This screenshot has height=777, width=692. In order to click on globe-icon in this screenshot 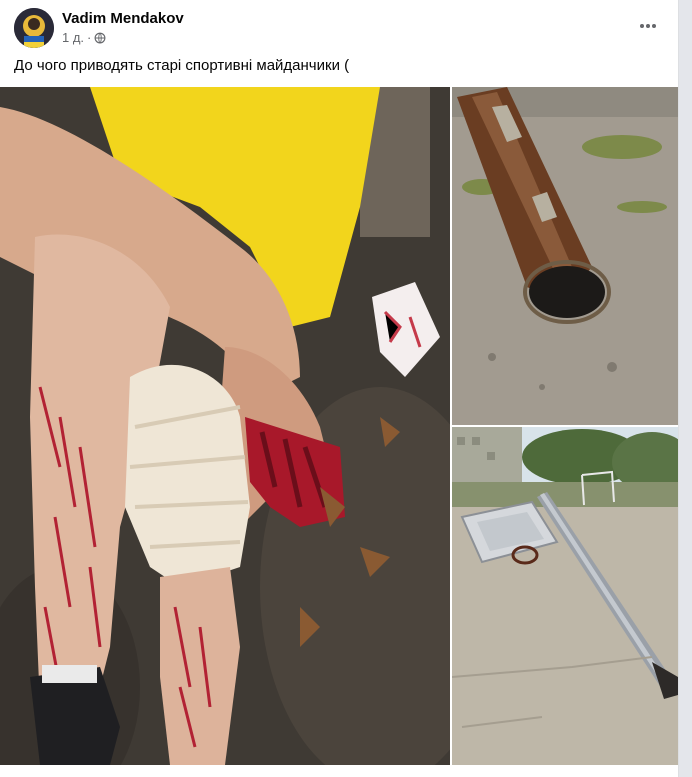, I will do `click(100, 38)`.